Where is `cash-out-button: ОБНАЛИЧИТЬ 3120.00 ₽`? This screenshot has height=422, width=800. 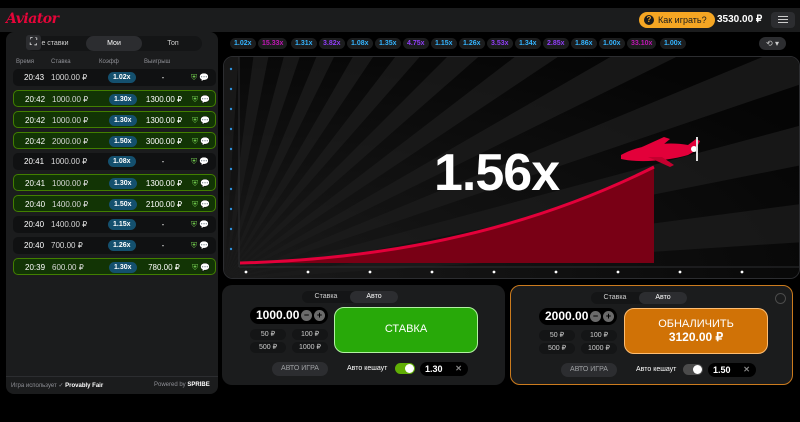 cash-out-button: ОБНАЛИЧИТЬ 3120.00 ₽ is located at coordinates (696, 331).